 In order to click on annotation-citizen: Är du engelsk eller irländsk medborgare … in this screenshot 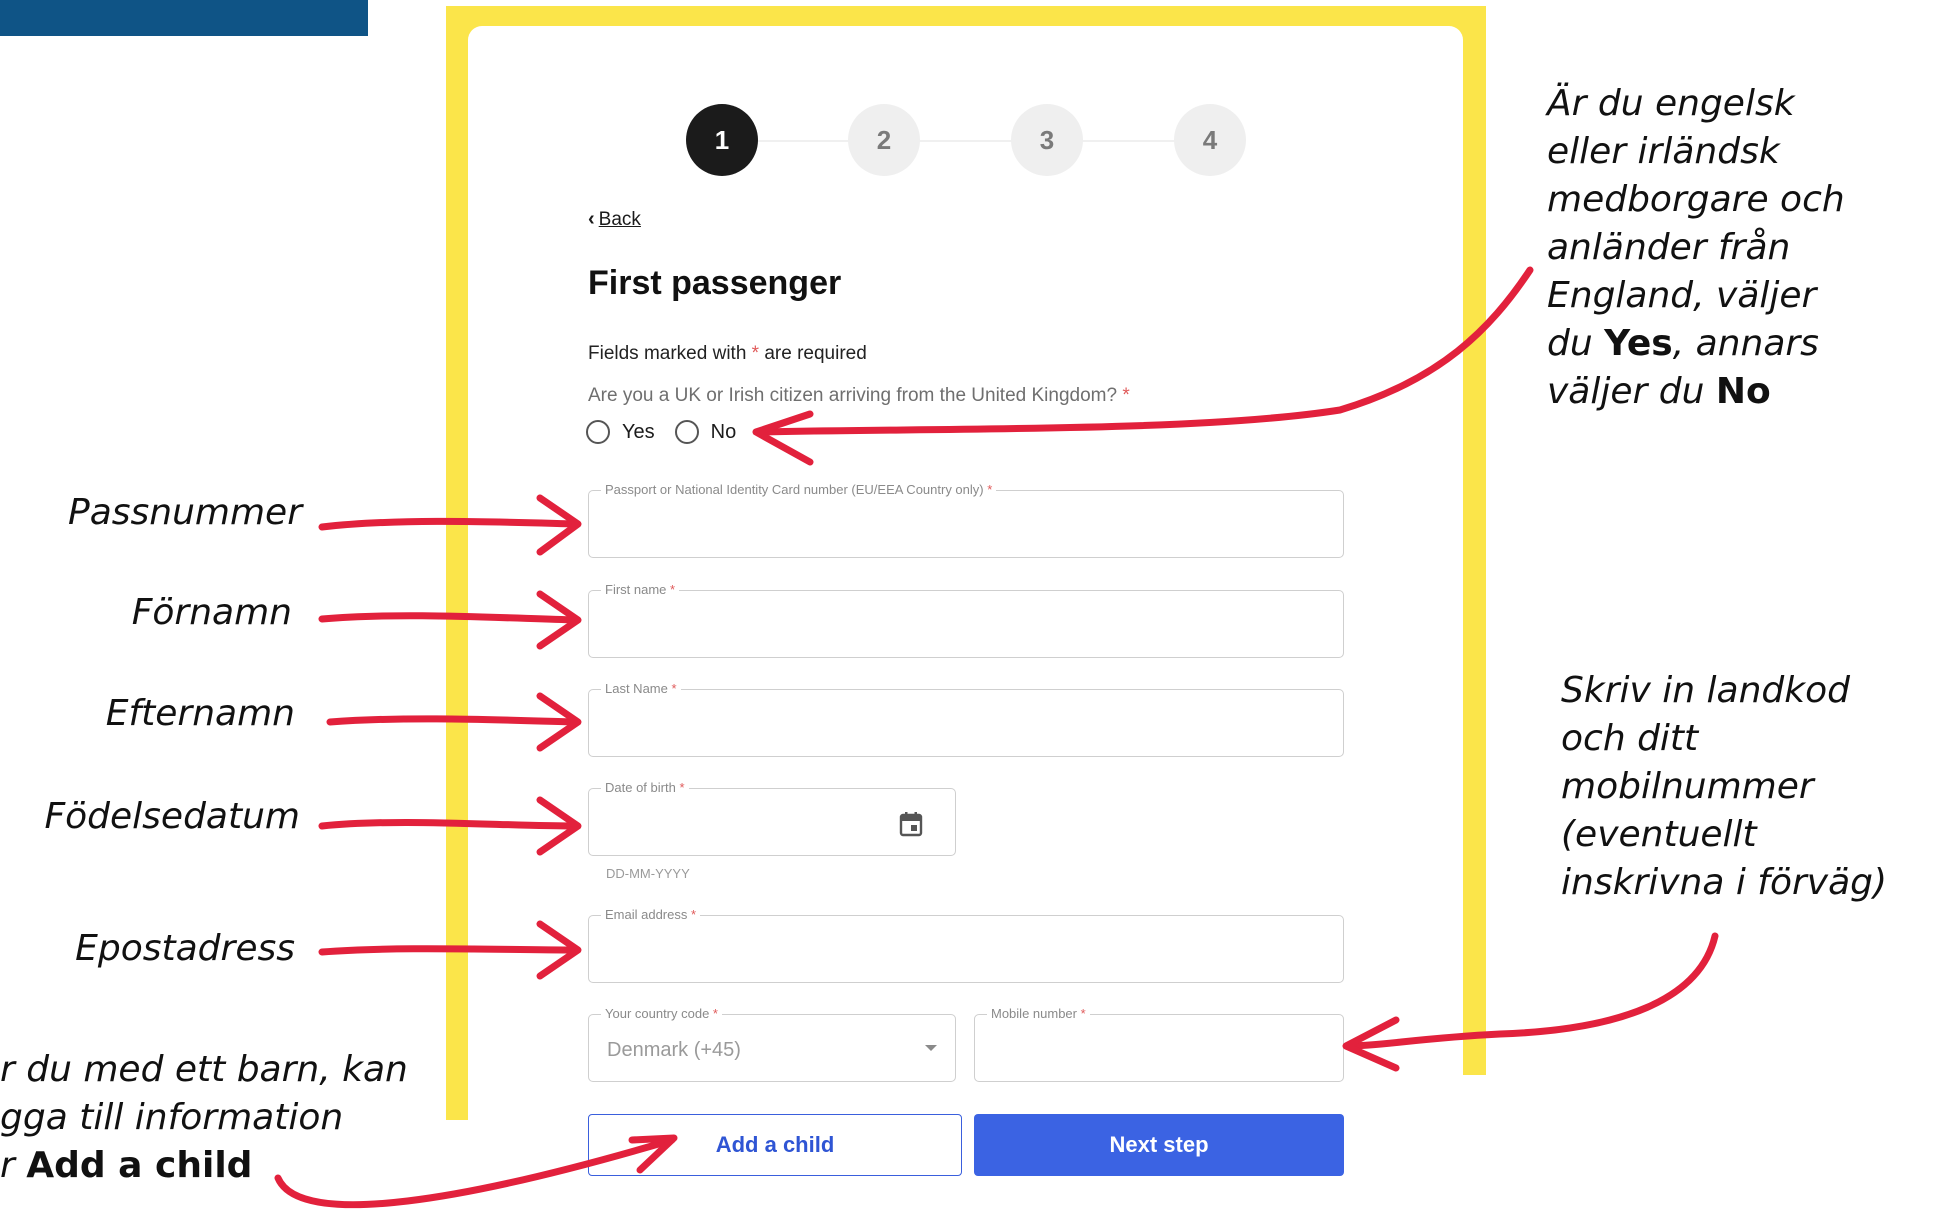, I will do `click(1696, 247)`.